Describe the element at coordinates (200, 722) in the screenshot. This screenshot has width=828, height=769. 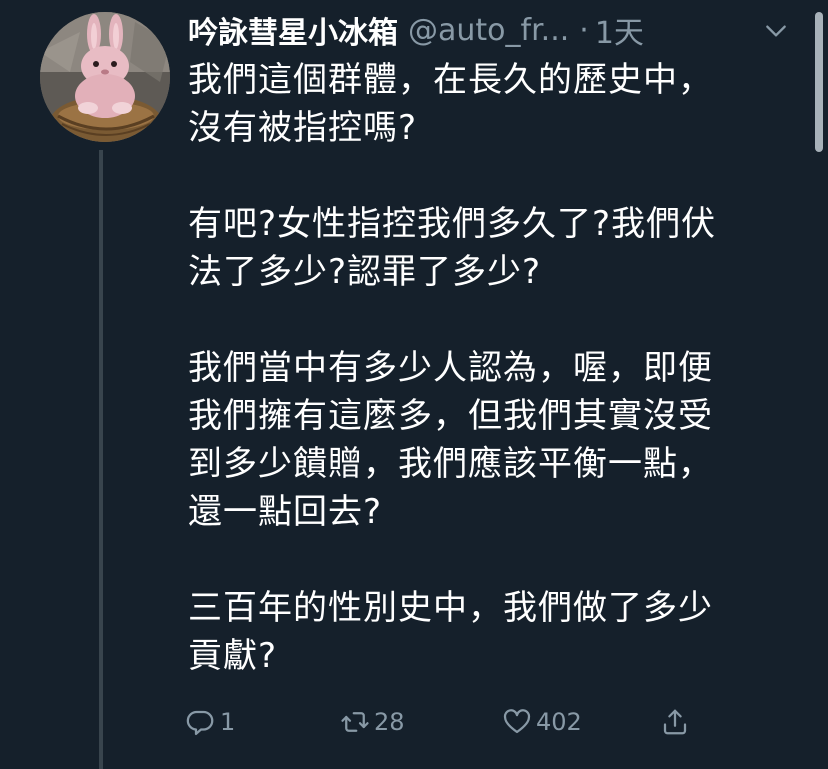
I see `reply-icon` at that location.